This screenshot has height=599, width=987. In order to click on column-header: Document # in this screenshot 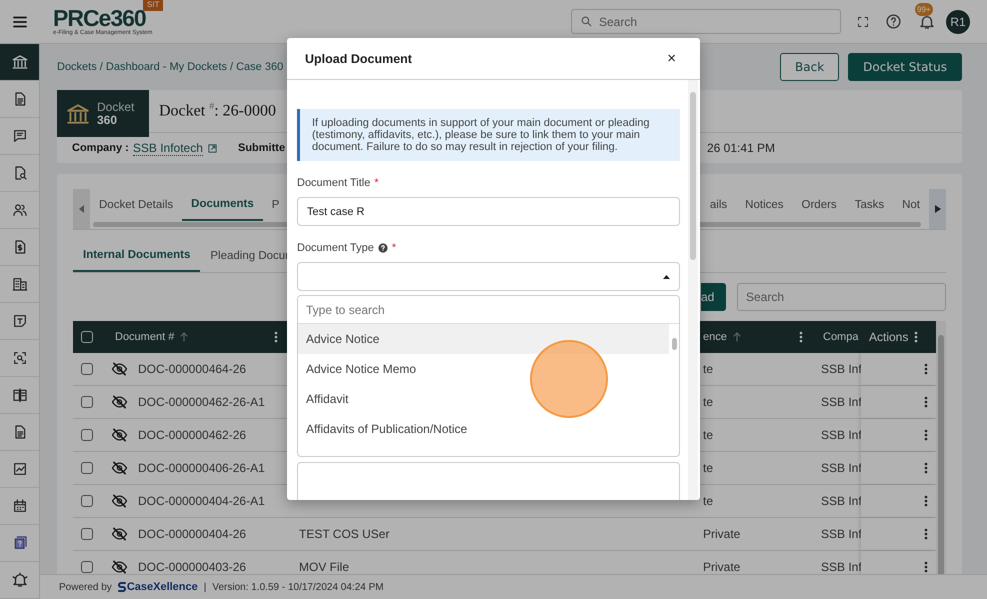, I will do `click(144, 337)`.